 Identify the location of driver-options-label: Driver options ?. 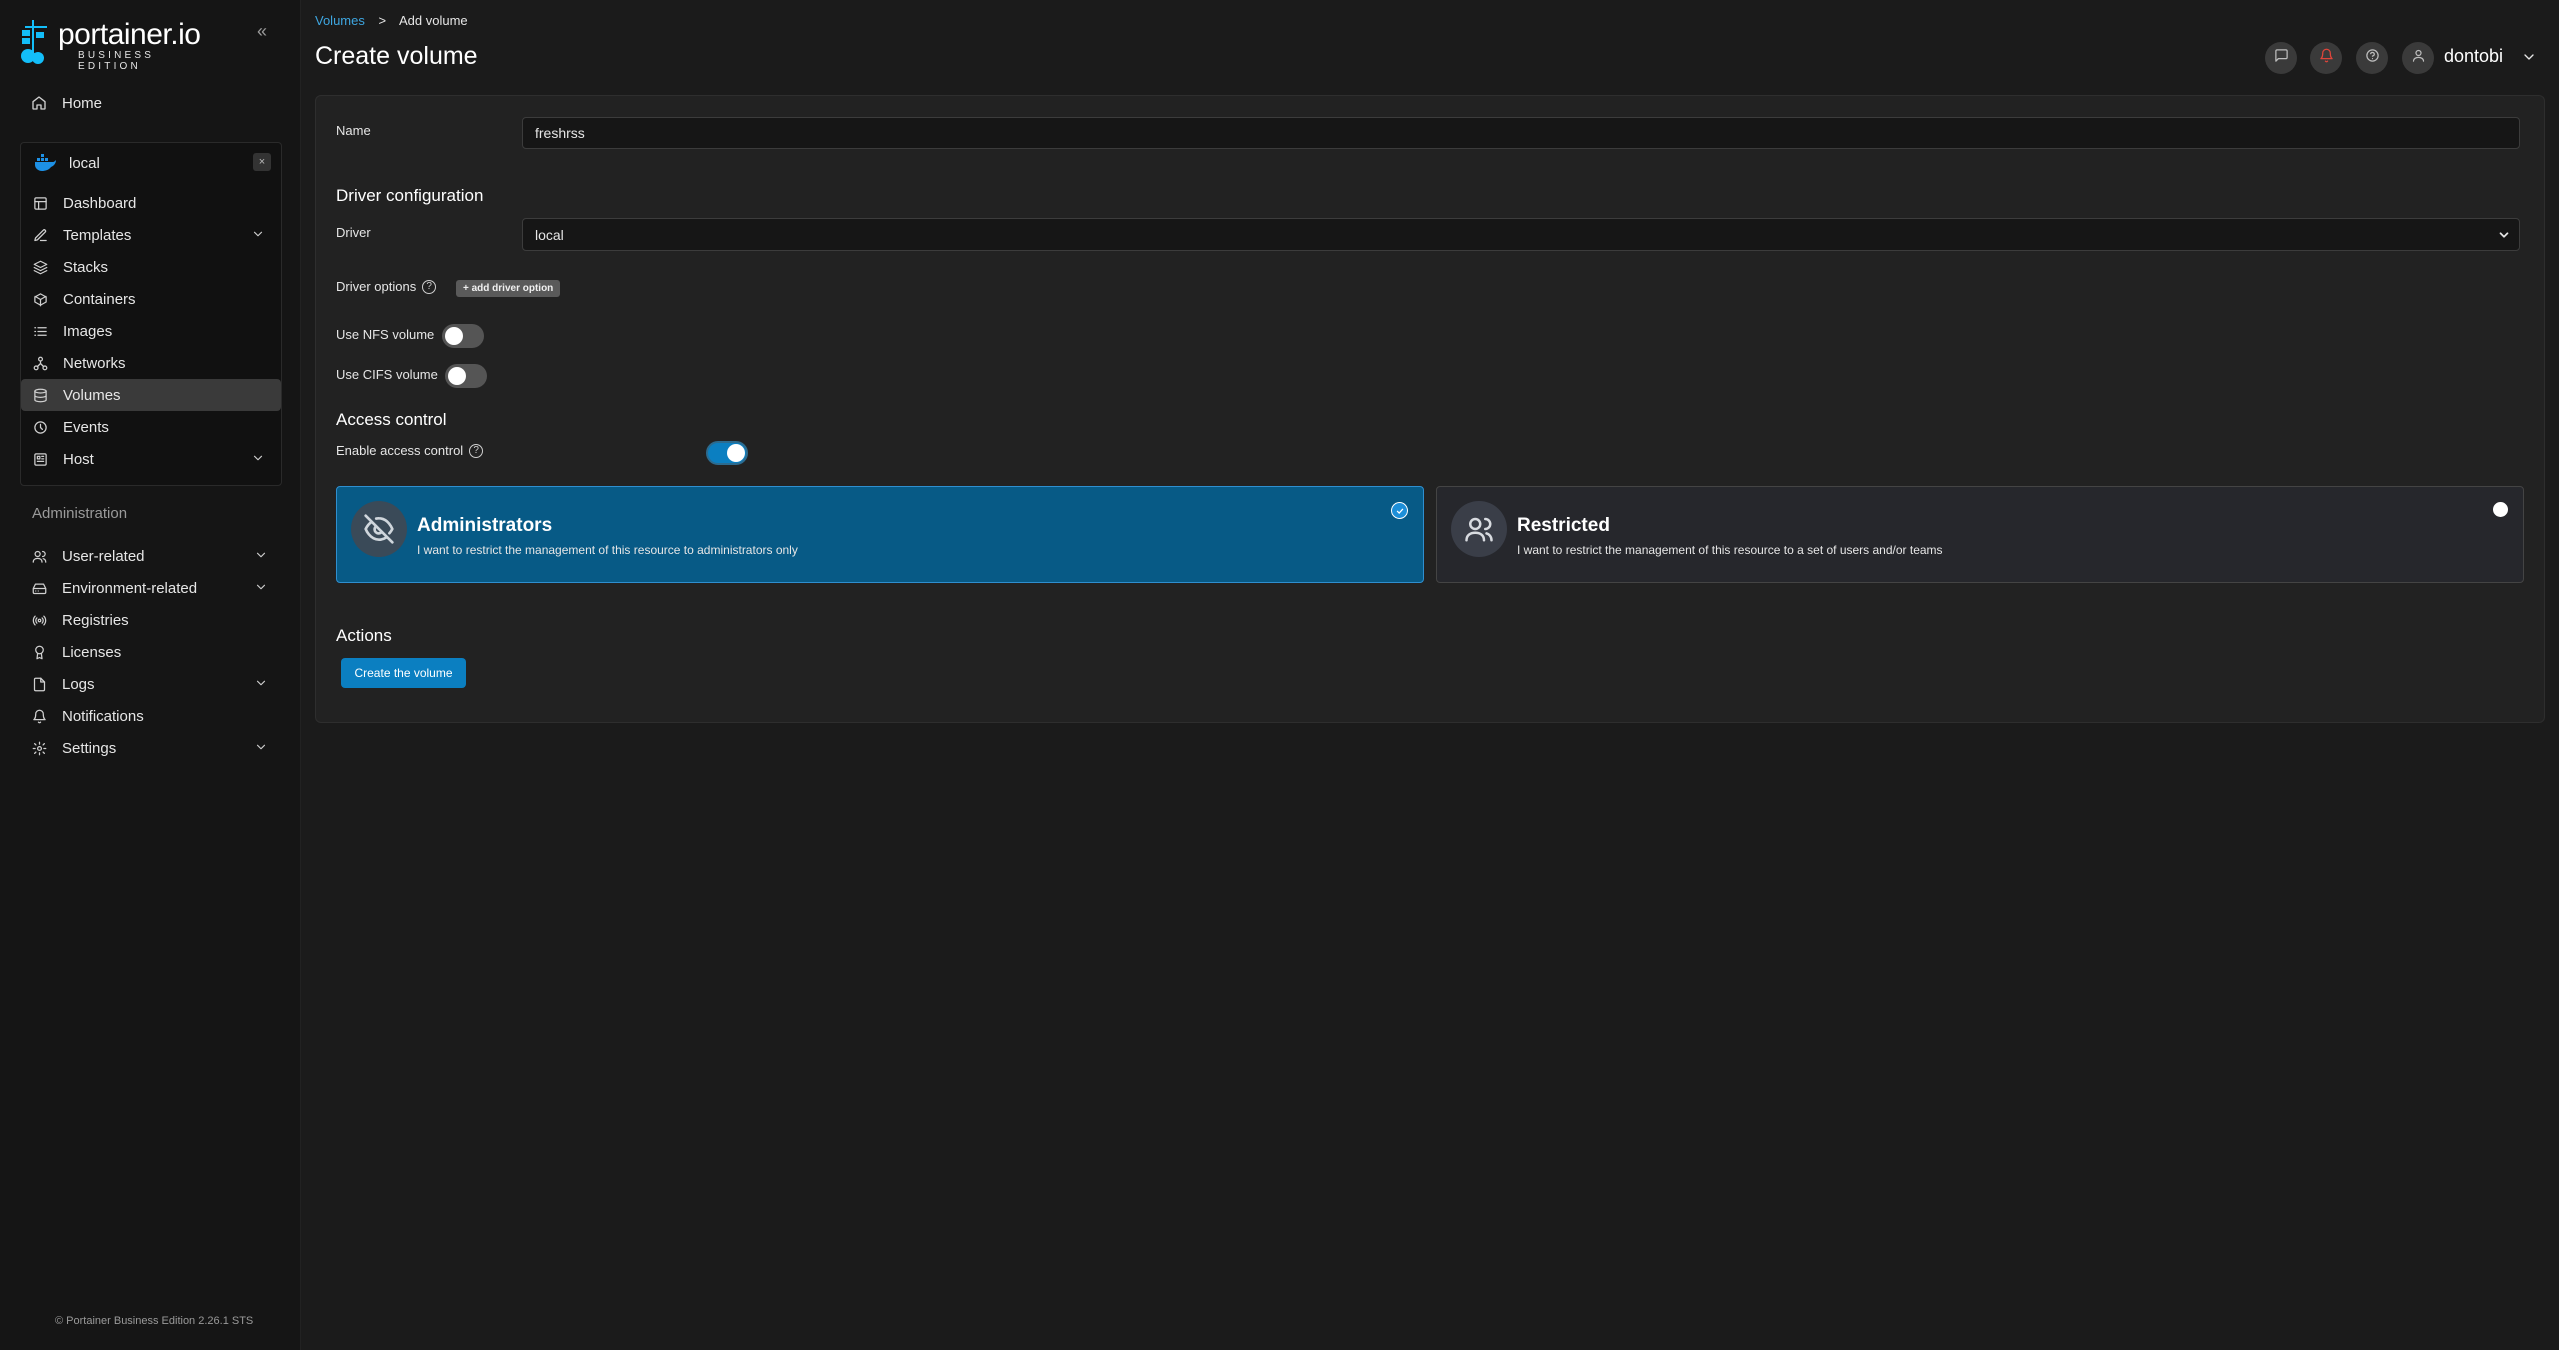
(386, 286).